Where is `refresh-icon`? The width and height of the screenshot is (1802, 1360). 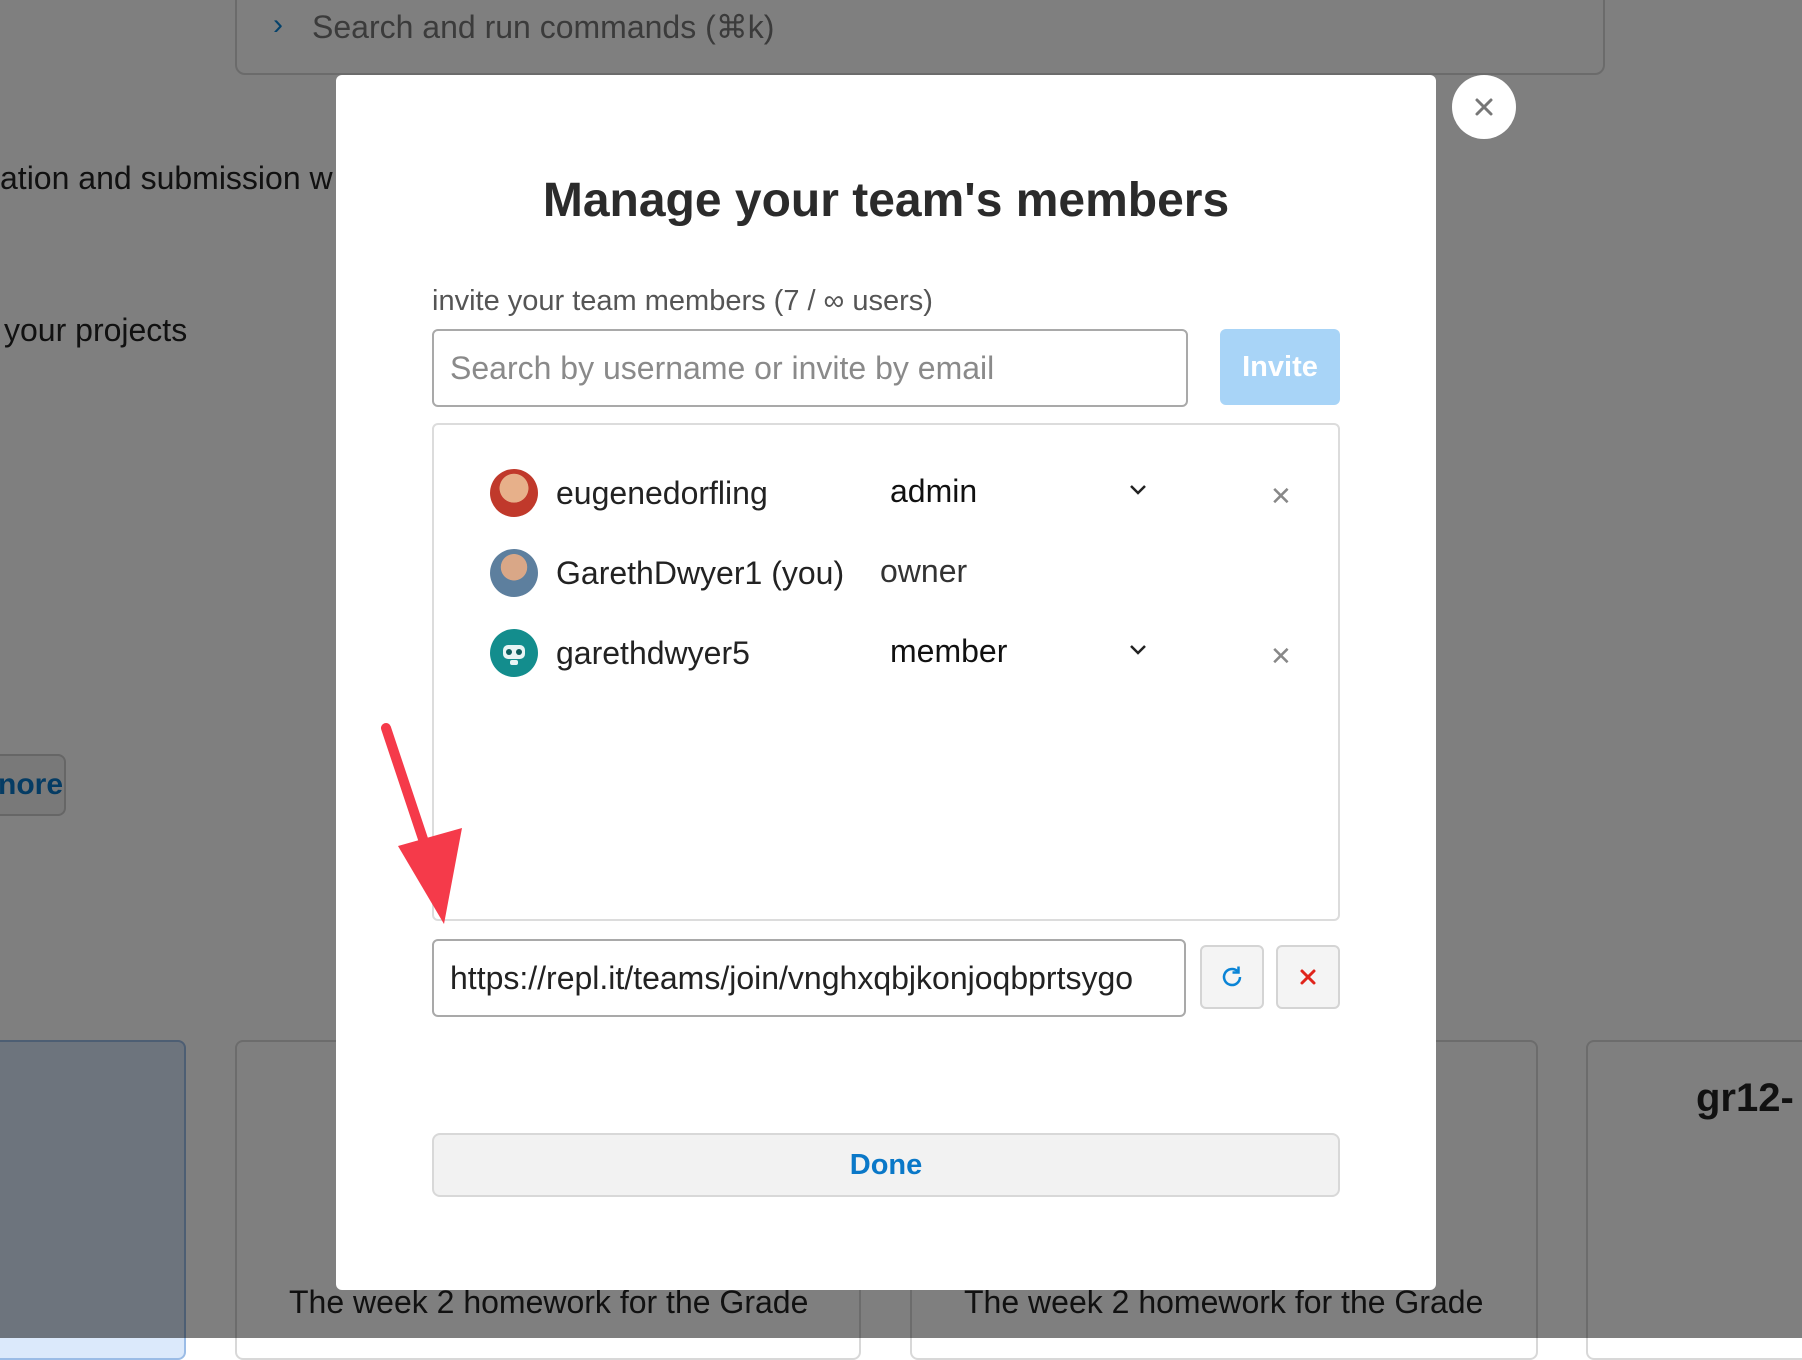
refresh-icon is located at coordinates (1232, 976).